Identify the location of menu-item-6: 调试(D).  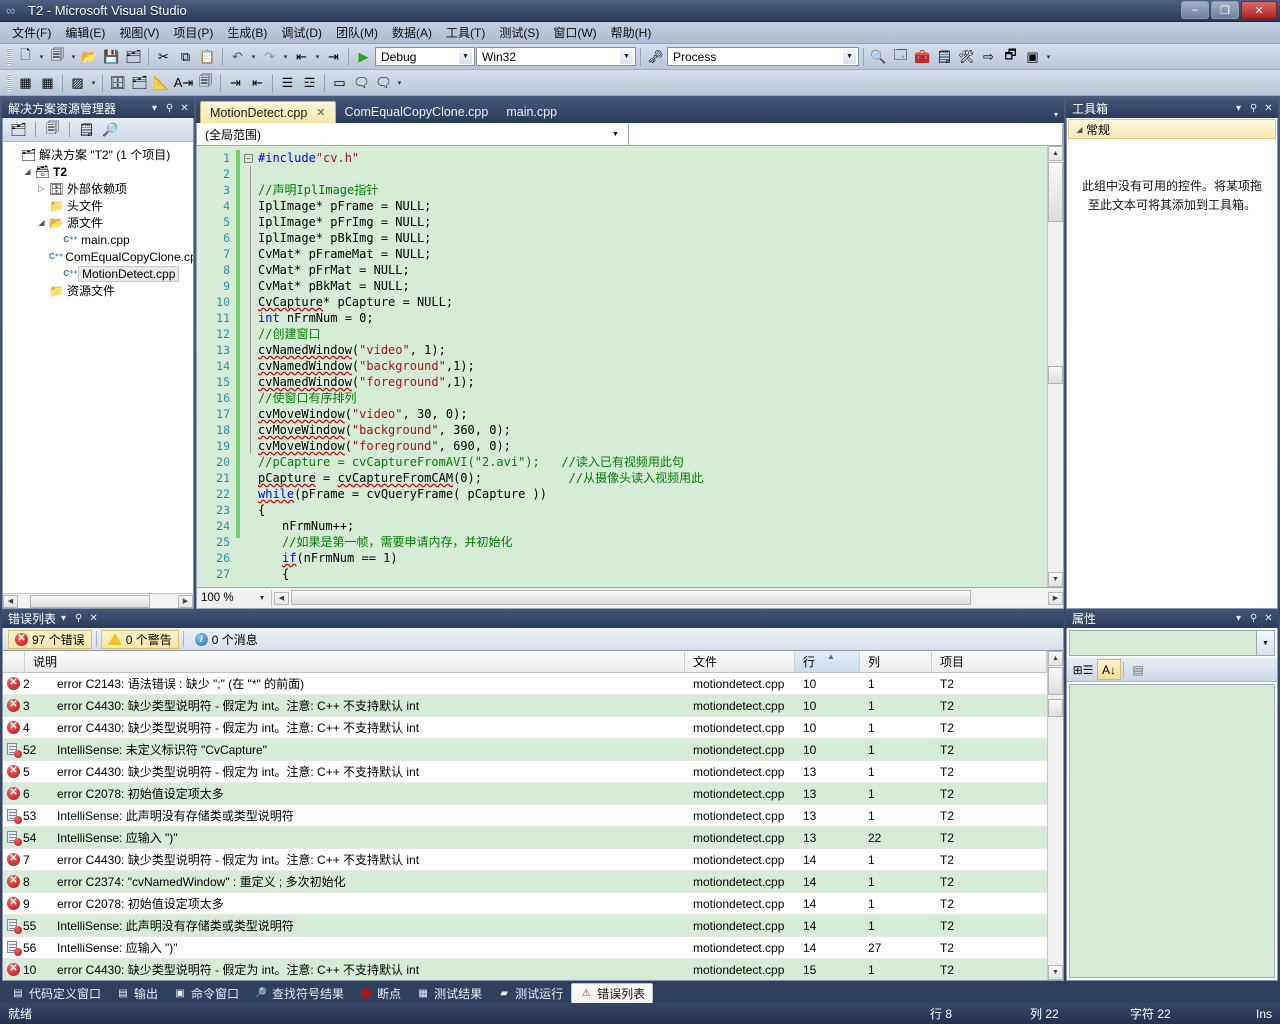
(301, 32).